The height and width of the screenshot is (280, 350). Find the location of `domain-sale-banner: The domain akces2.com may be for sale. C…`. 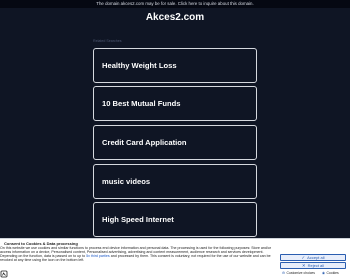

domain-sale-banner: The domain akces2.com may be for sale. C… is located at coordinates (175, 4).